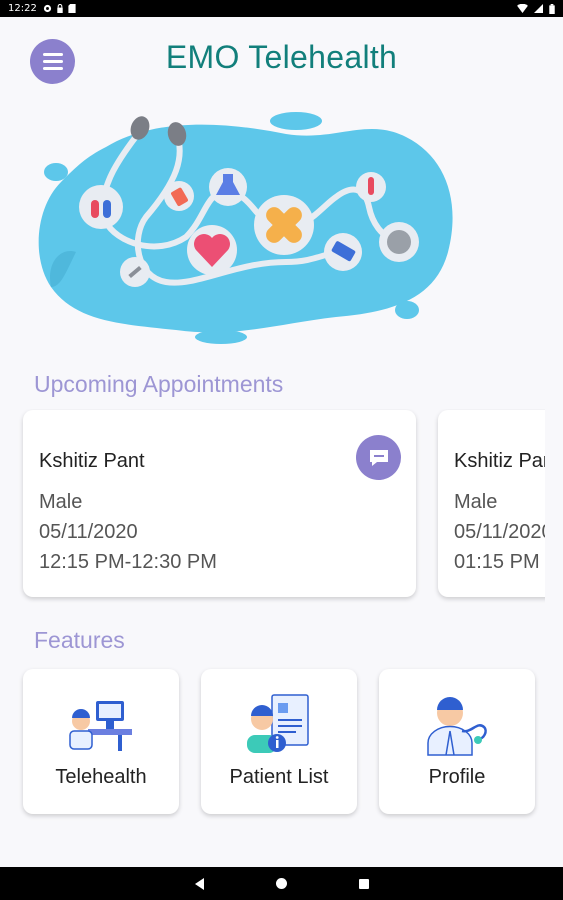 This screenshot has width=563, height=900. What do you see at coordinates (538, 8) in the screenshot?
I see `signal-icon` at bounding box center [538, 8].